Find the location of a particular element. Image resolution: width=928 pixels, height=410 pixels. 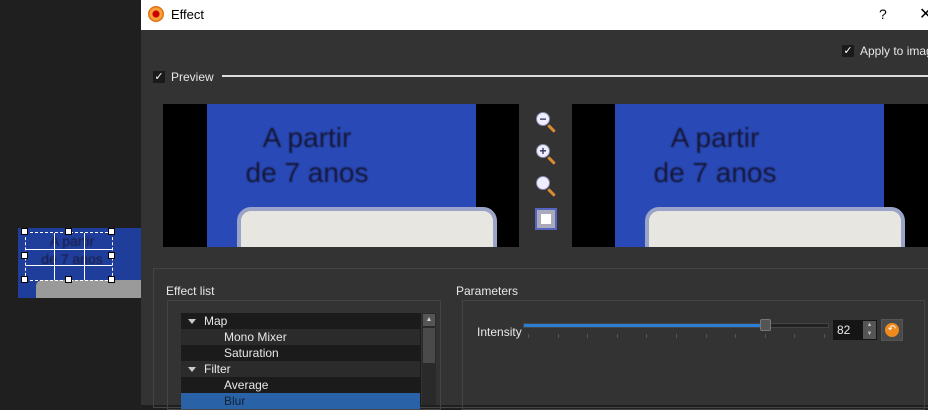

preview-text-2: de 7 anos is located at coordinates (307, 172).